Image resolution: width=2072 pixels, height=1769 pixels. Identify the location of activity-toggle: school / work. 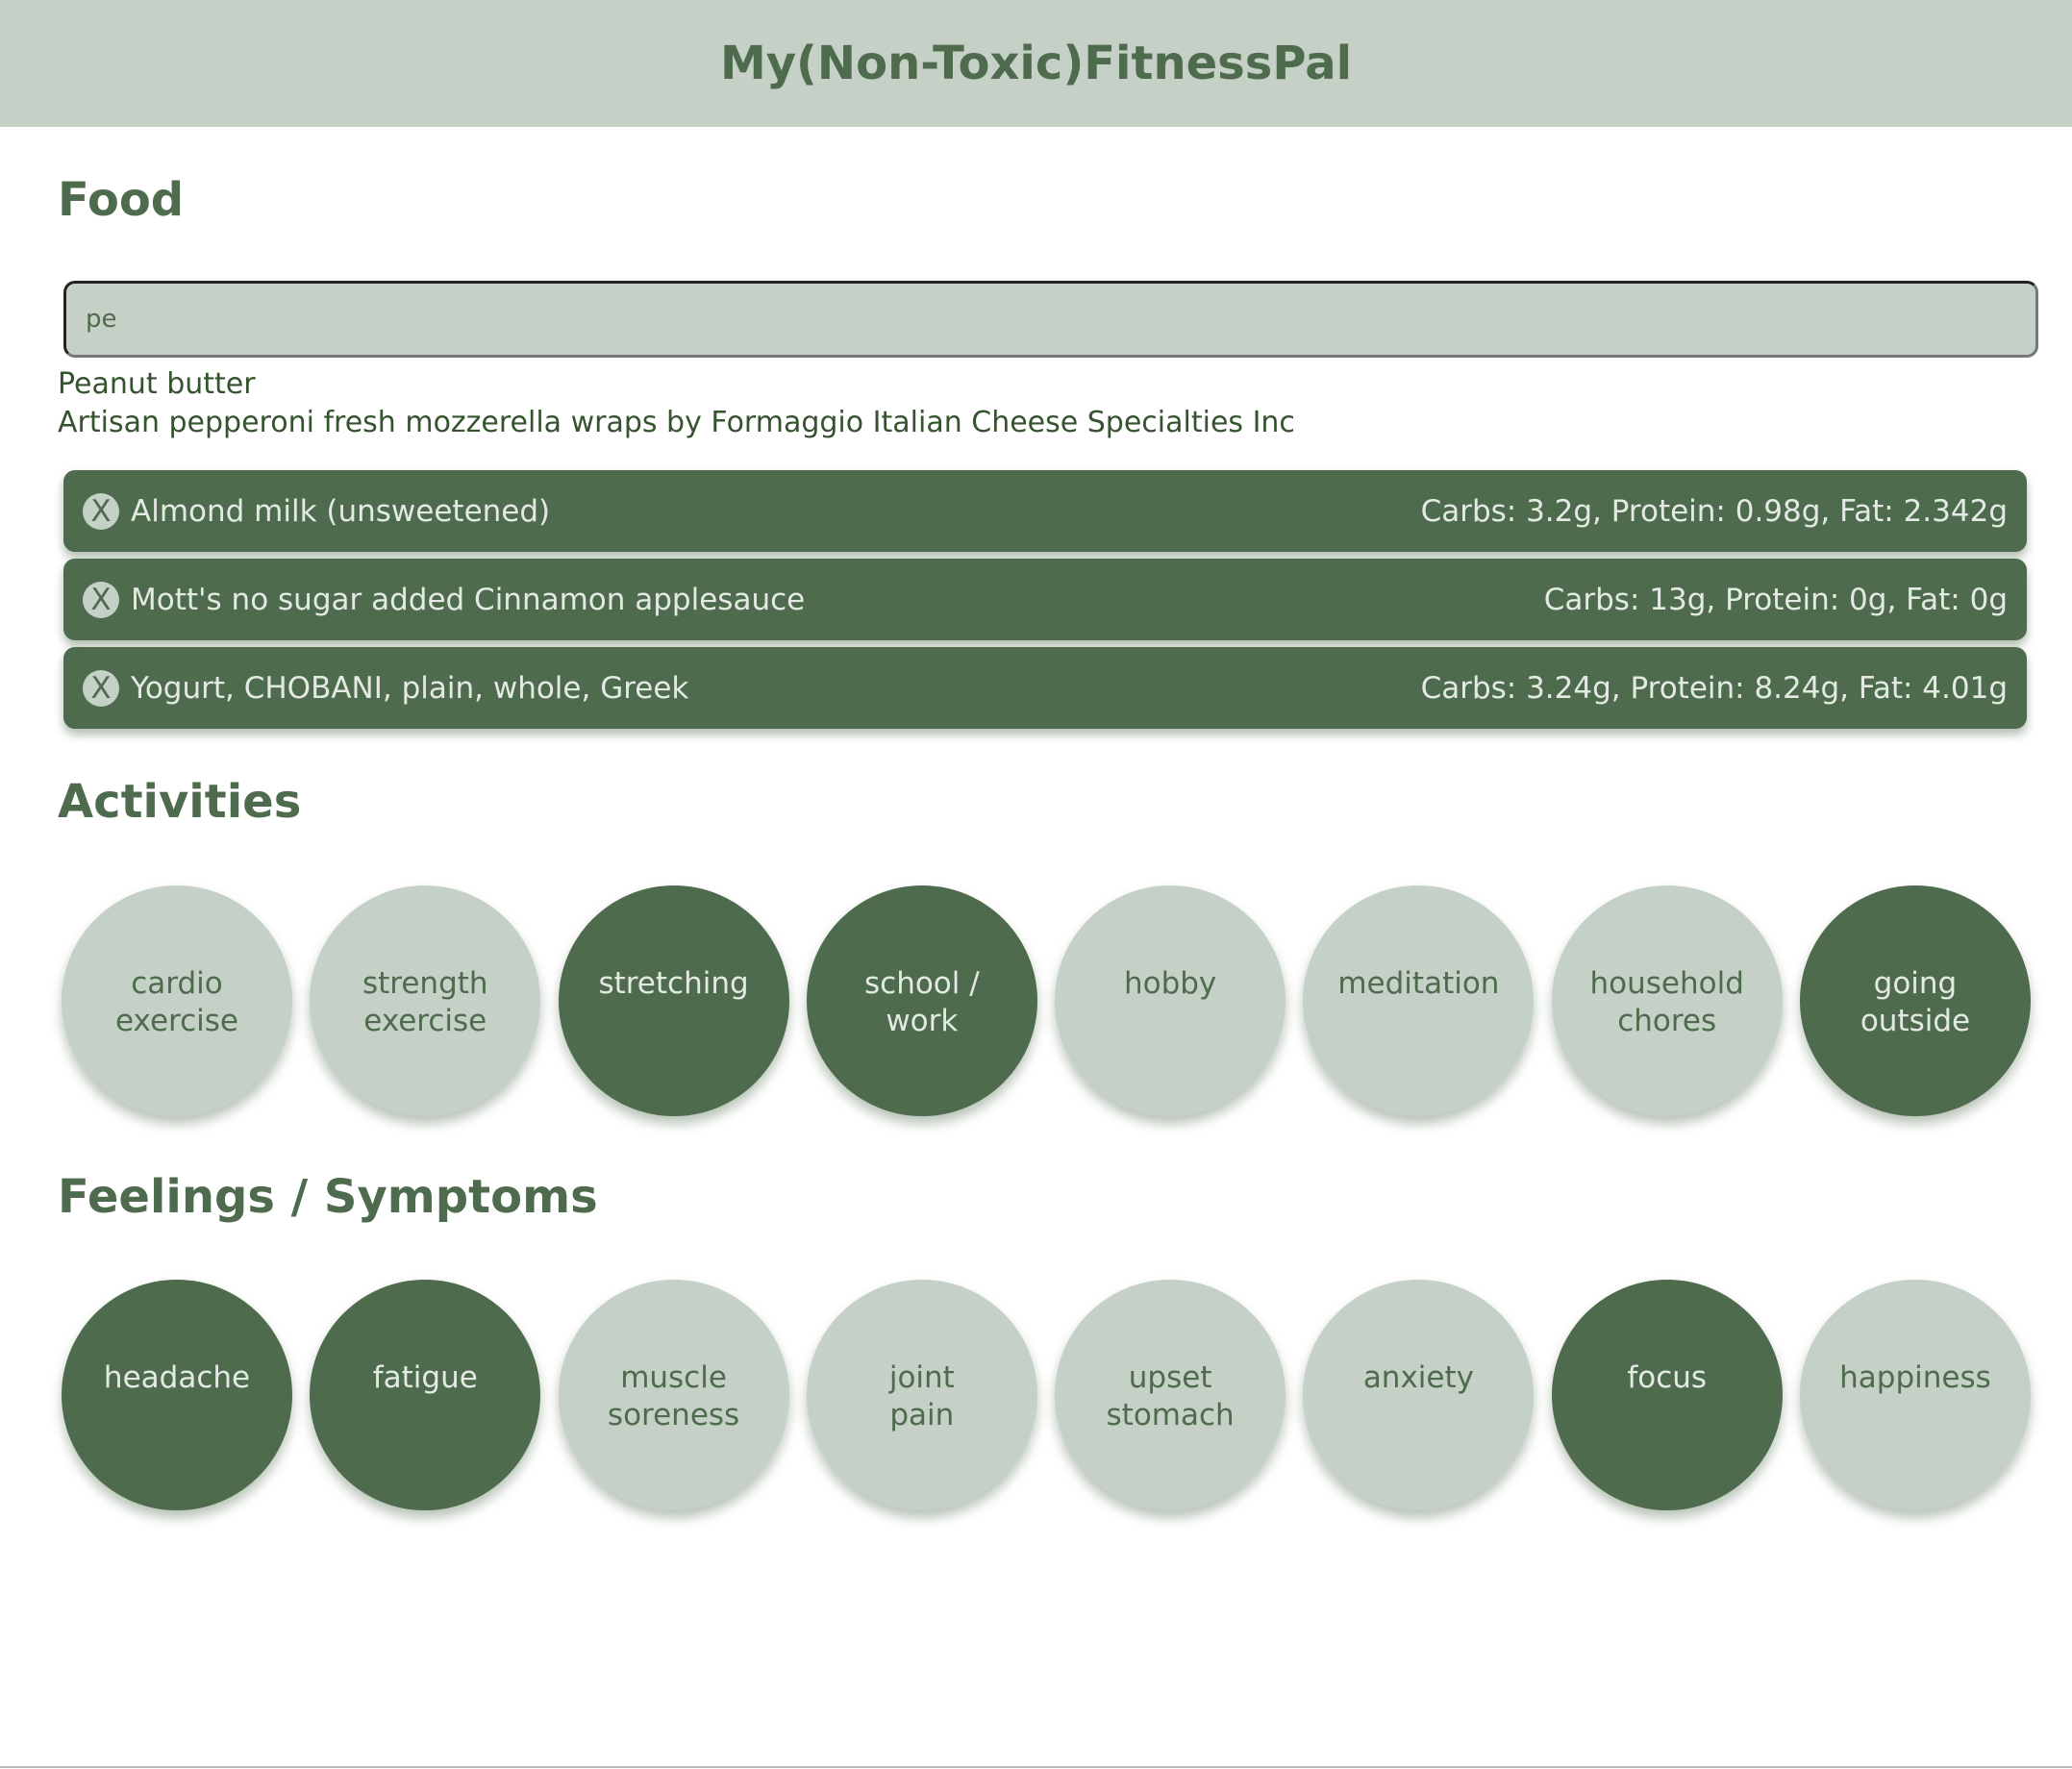
(921, 1000).